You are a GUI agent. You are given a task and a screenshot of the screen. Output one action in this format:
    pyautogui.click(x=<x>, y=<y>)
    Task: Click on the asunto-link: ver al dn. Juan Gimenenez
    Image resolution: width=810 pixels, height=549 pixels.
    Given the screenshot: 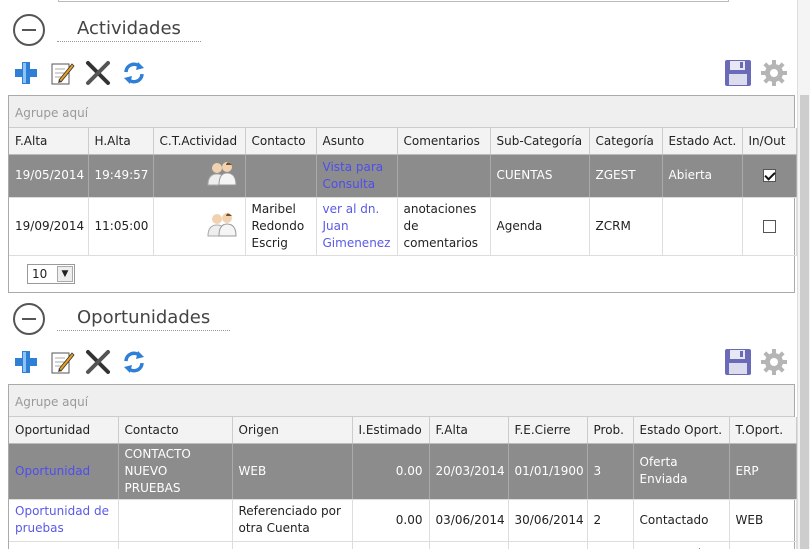 What is the action you would take?
    pyautogui.click(x=357, y=226)
    